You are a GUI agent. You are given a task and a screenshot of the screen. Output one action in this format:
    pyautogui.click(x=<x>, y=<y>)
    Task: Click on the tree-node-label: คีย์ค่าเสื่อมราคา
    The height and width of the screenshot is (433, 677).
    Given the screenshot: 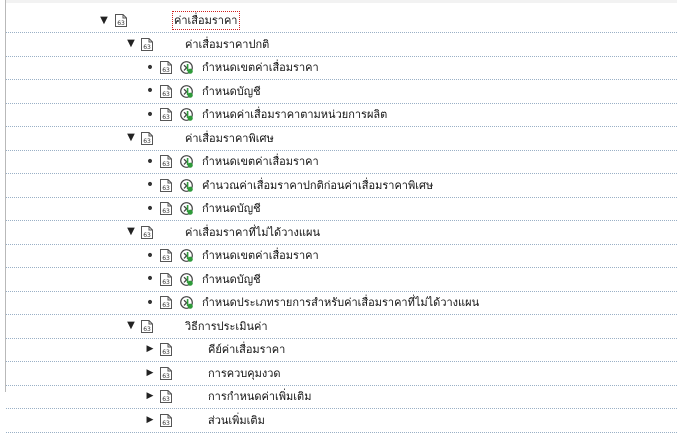 What is the action you would take?
    pyautogui.click(x=246, y=349)
    